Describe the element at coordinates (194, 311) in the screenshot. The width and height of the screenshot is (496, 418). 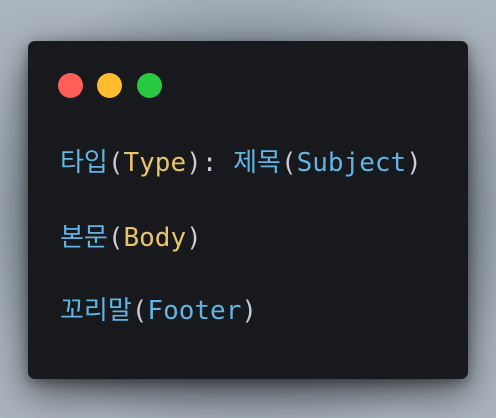
I see `footer-value: Footer` at that location.